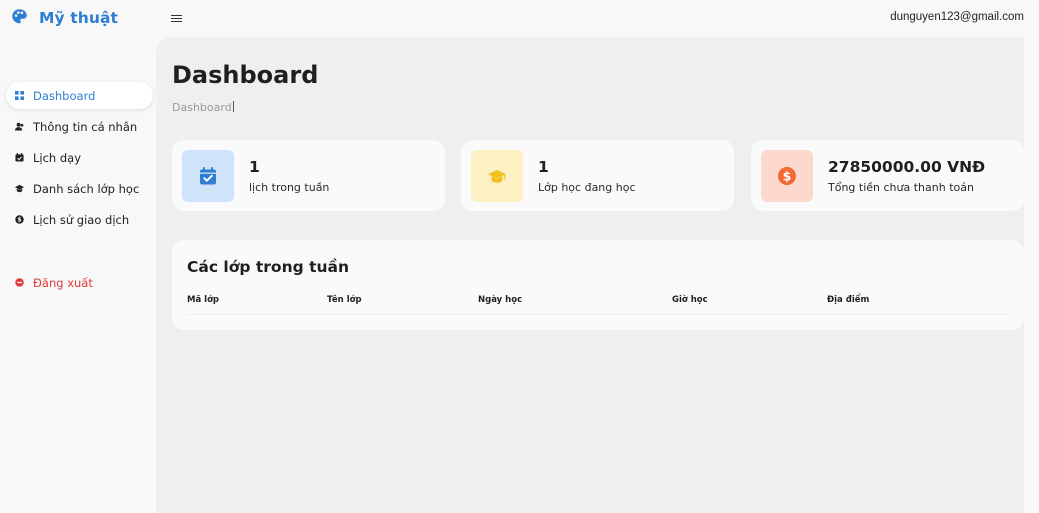  Describe the element at coordinates (598, 314) in the screenshot. I see `table-divider` at that location.